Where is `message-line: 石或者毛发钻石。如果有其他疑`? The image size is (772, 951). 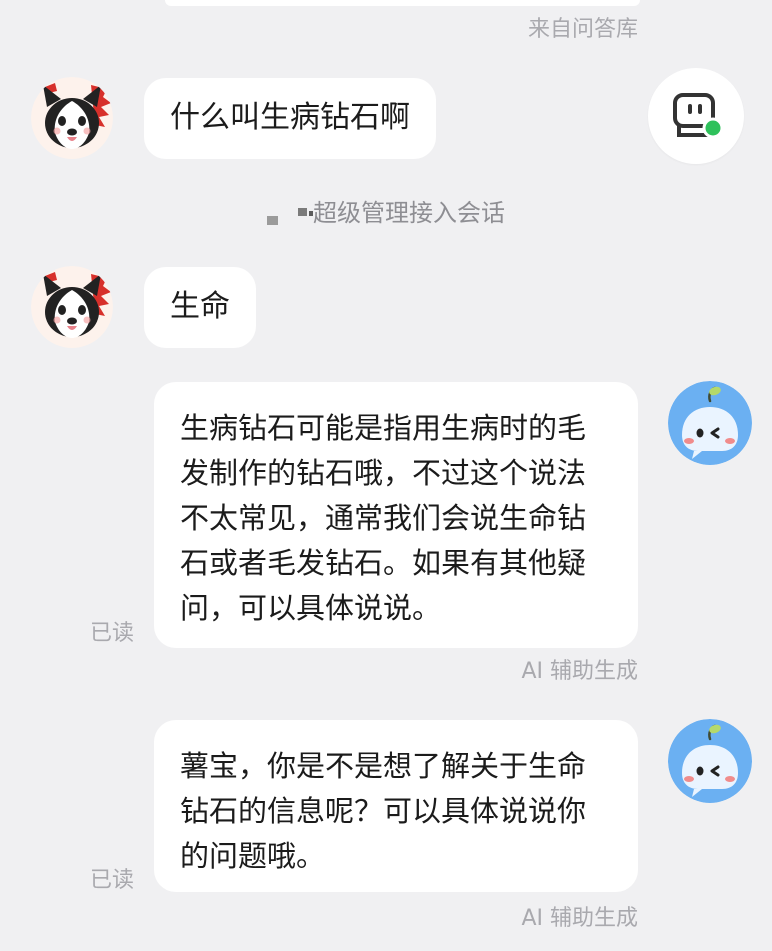 message-line: 石或者毛发钻石。如果有其他疑 is located at coordinates (383, 563).